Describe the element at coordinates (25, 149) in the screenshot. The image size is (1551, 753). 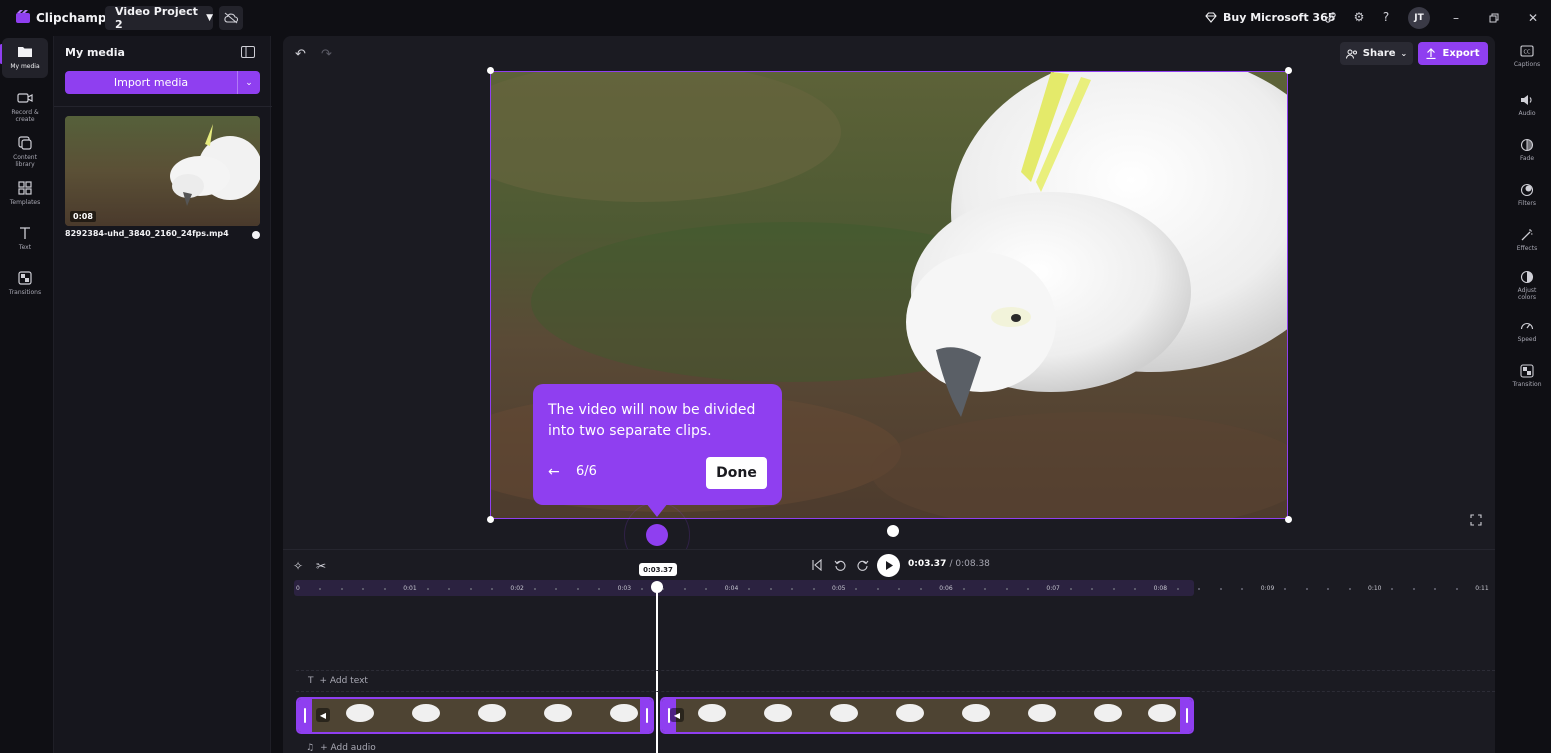
I see `nav-content-library: Content library` at that location.